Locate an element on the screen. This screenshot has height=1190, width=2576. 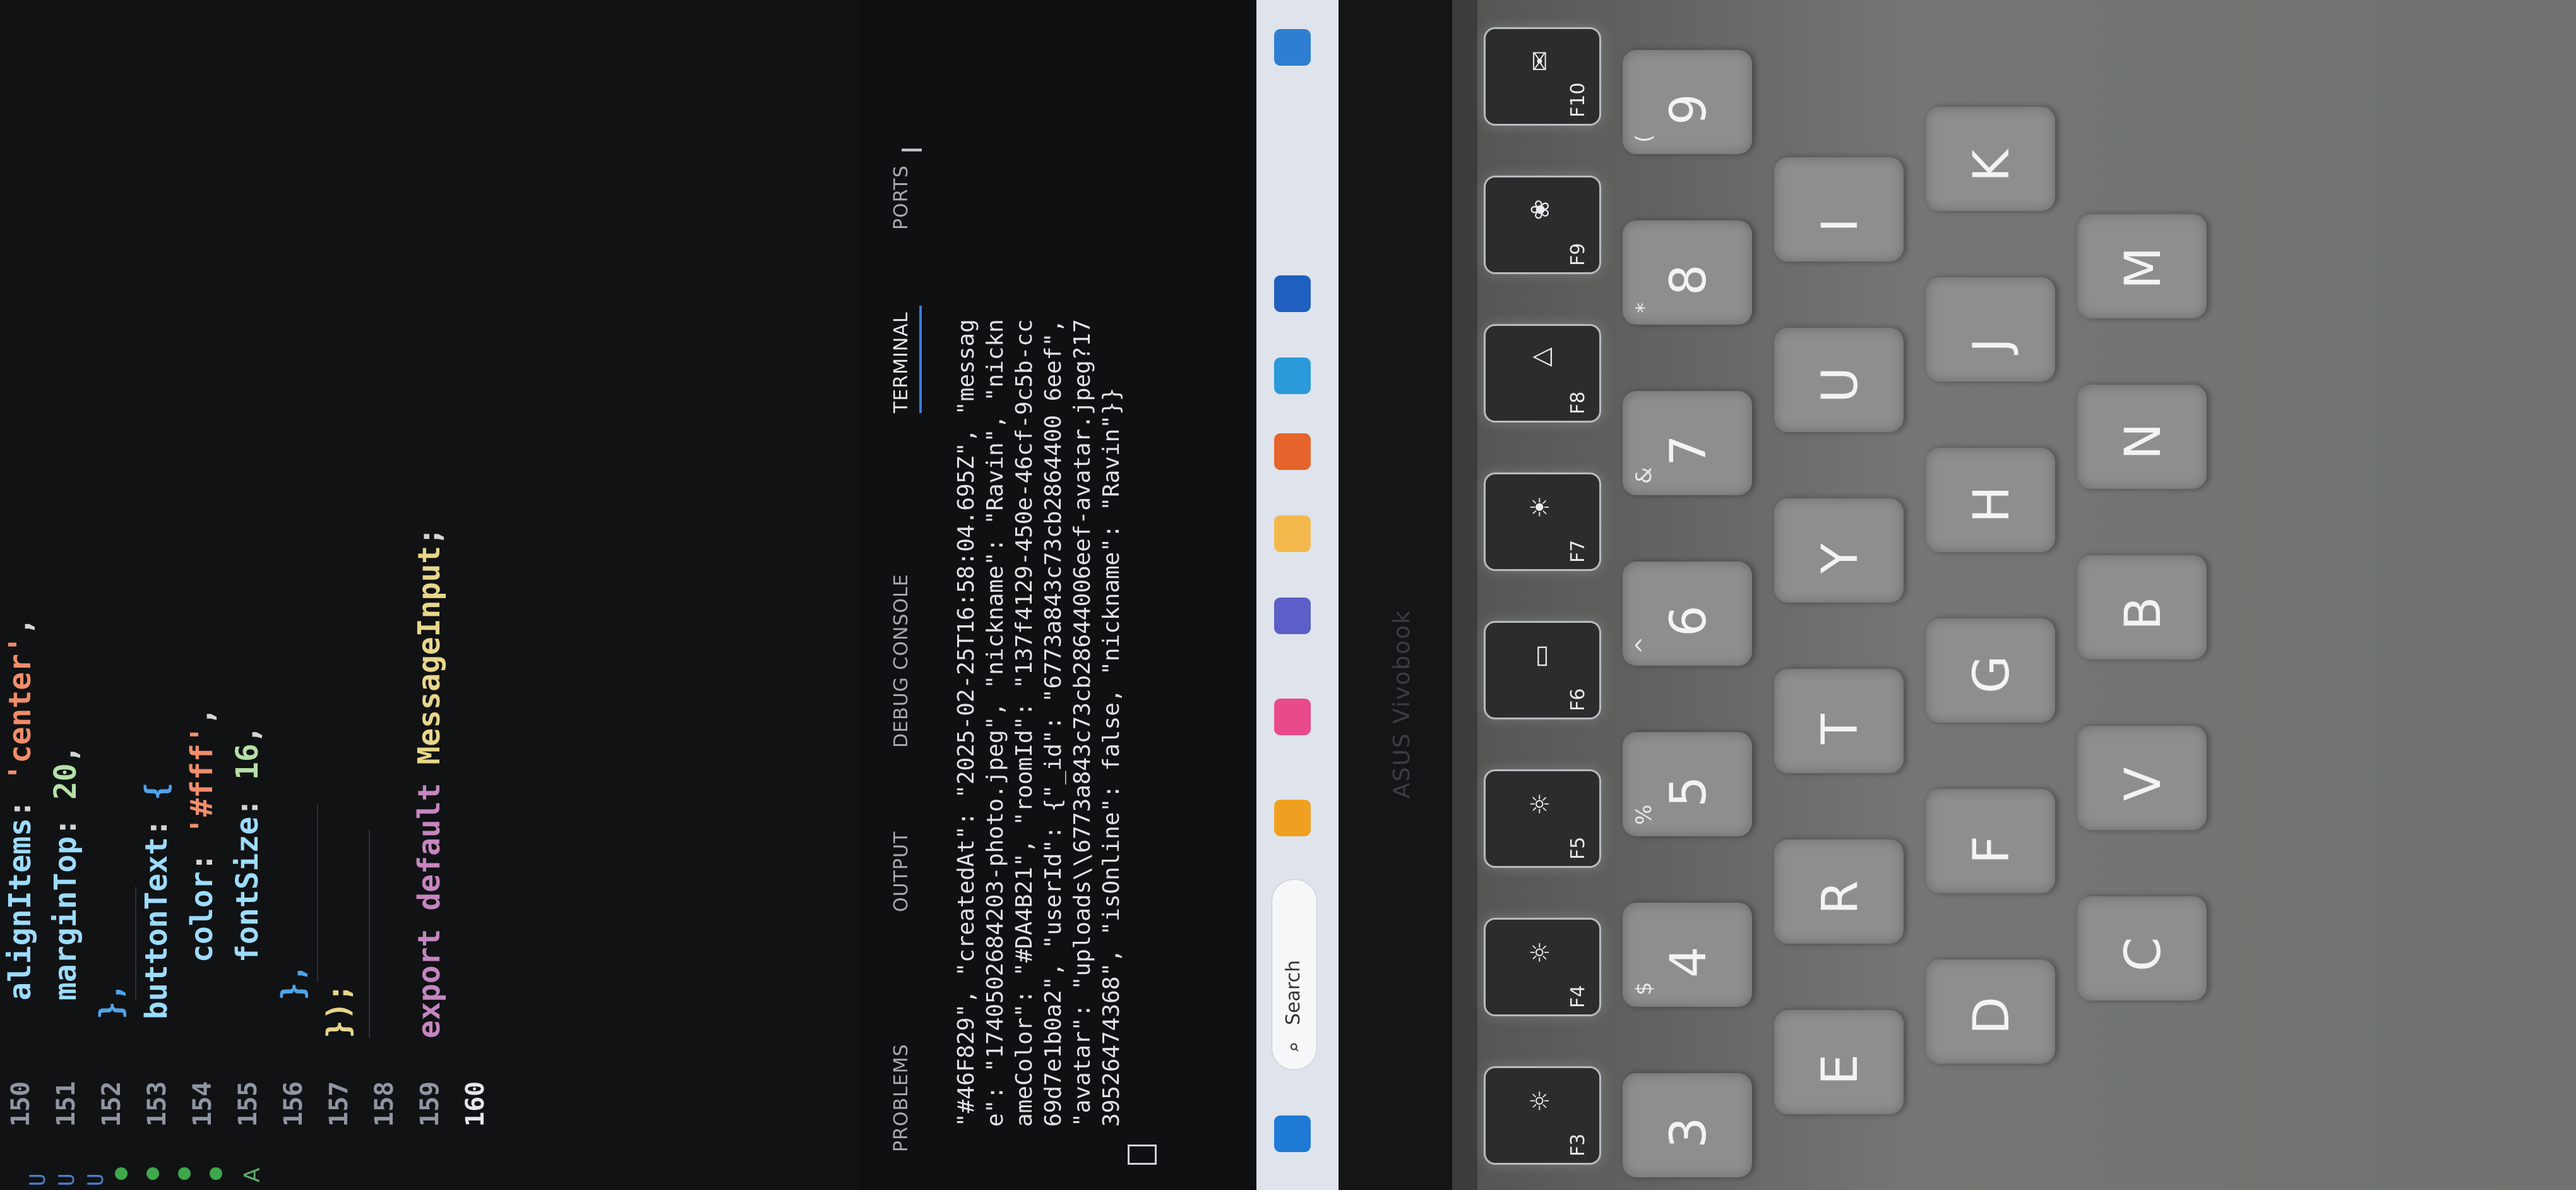
home_row-key: G is located at coordinates (1990, 670).